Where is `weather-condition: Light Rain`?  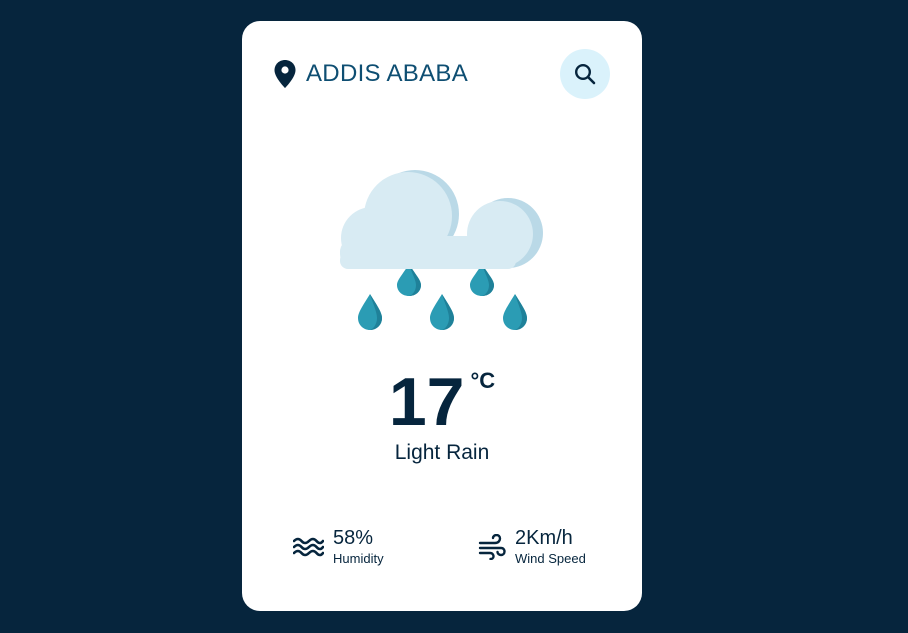 weather-condition: Light Rain is located at coordinates (442, 452).